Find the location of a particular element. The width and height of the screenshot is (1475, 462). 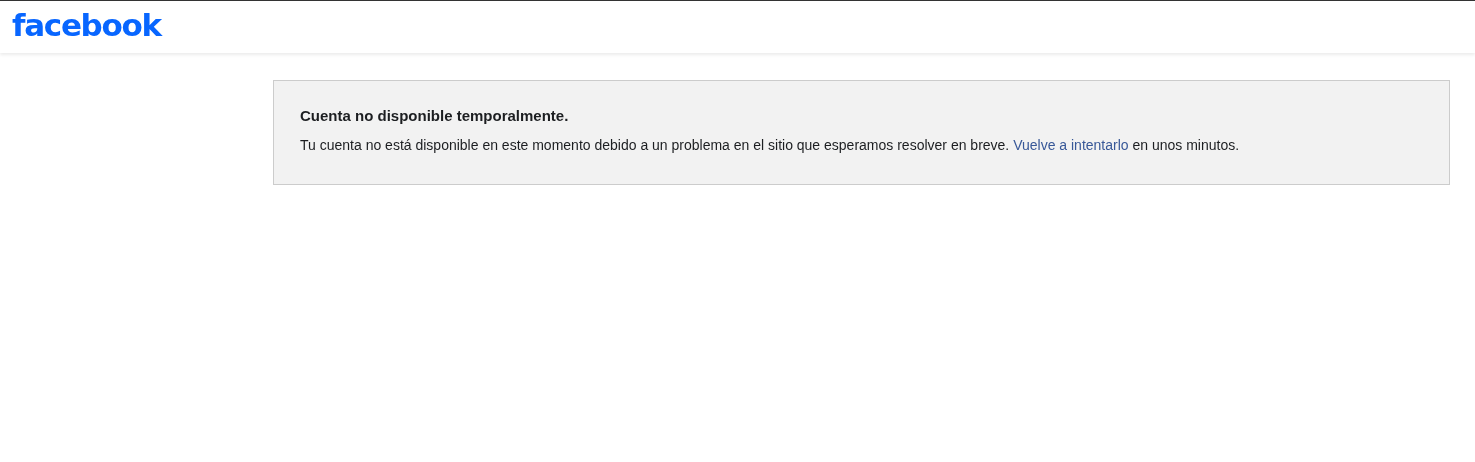

notice-title: Cuenta no disponible temporalmente. is located at coordinates (435, 115).